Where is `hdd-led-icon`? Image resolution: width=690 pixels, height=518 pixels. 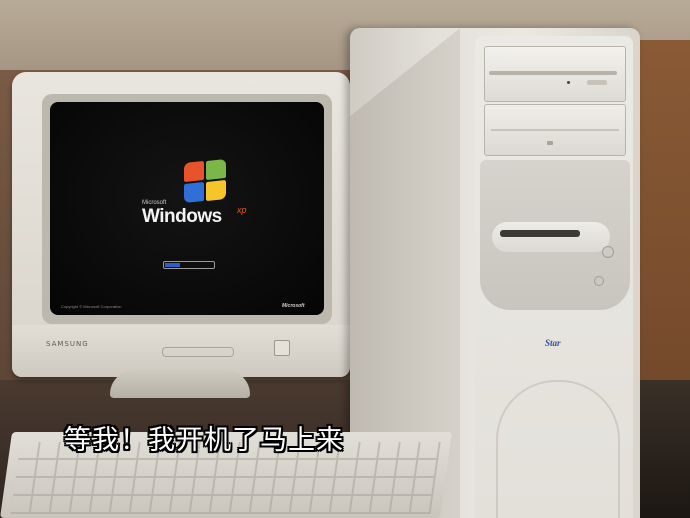
hdd-led-icon is located at coordinates (599, 281).